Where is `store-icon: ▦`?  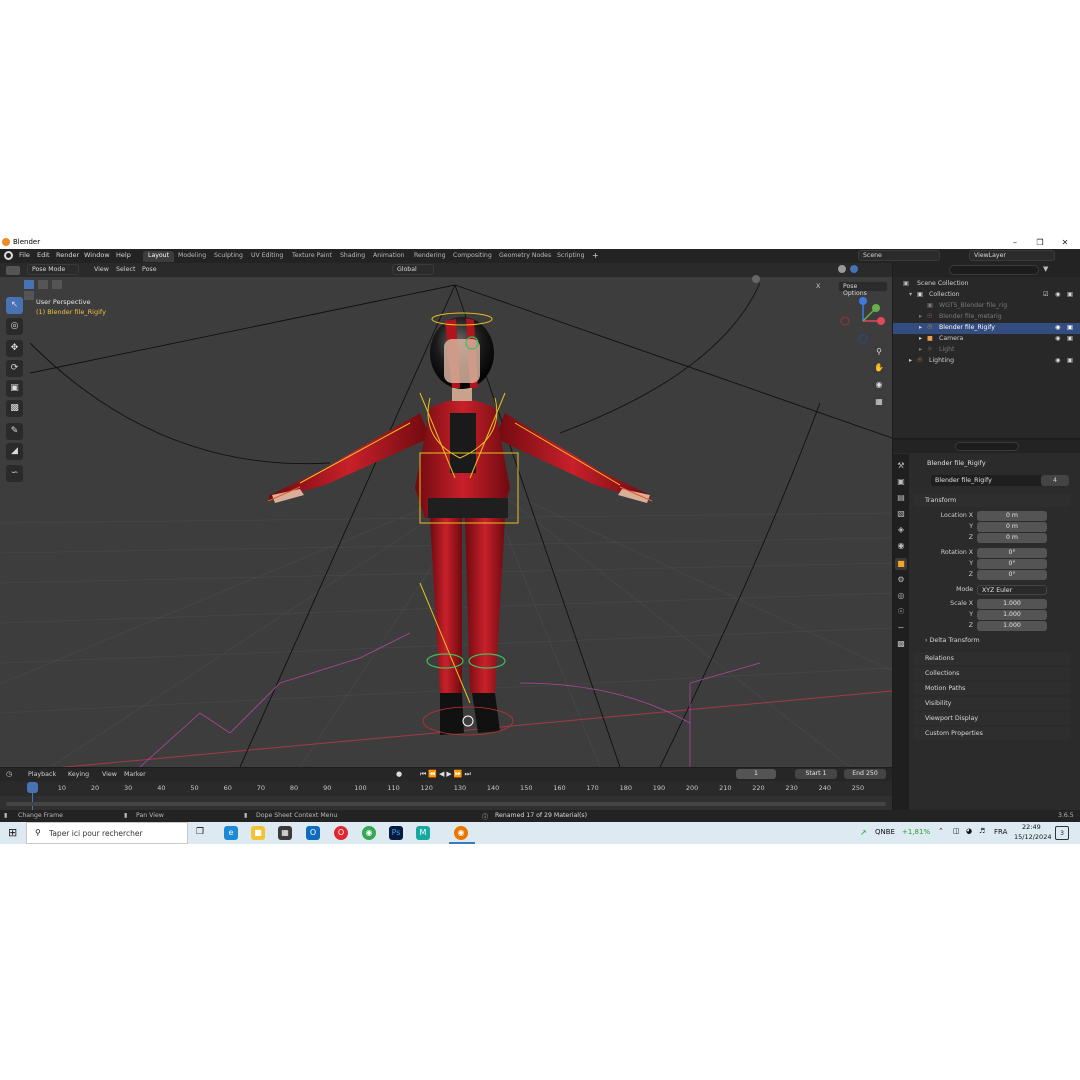 store-icon: ▦ is located at coordinates (285, 833).